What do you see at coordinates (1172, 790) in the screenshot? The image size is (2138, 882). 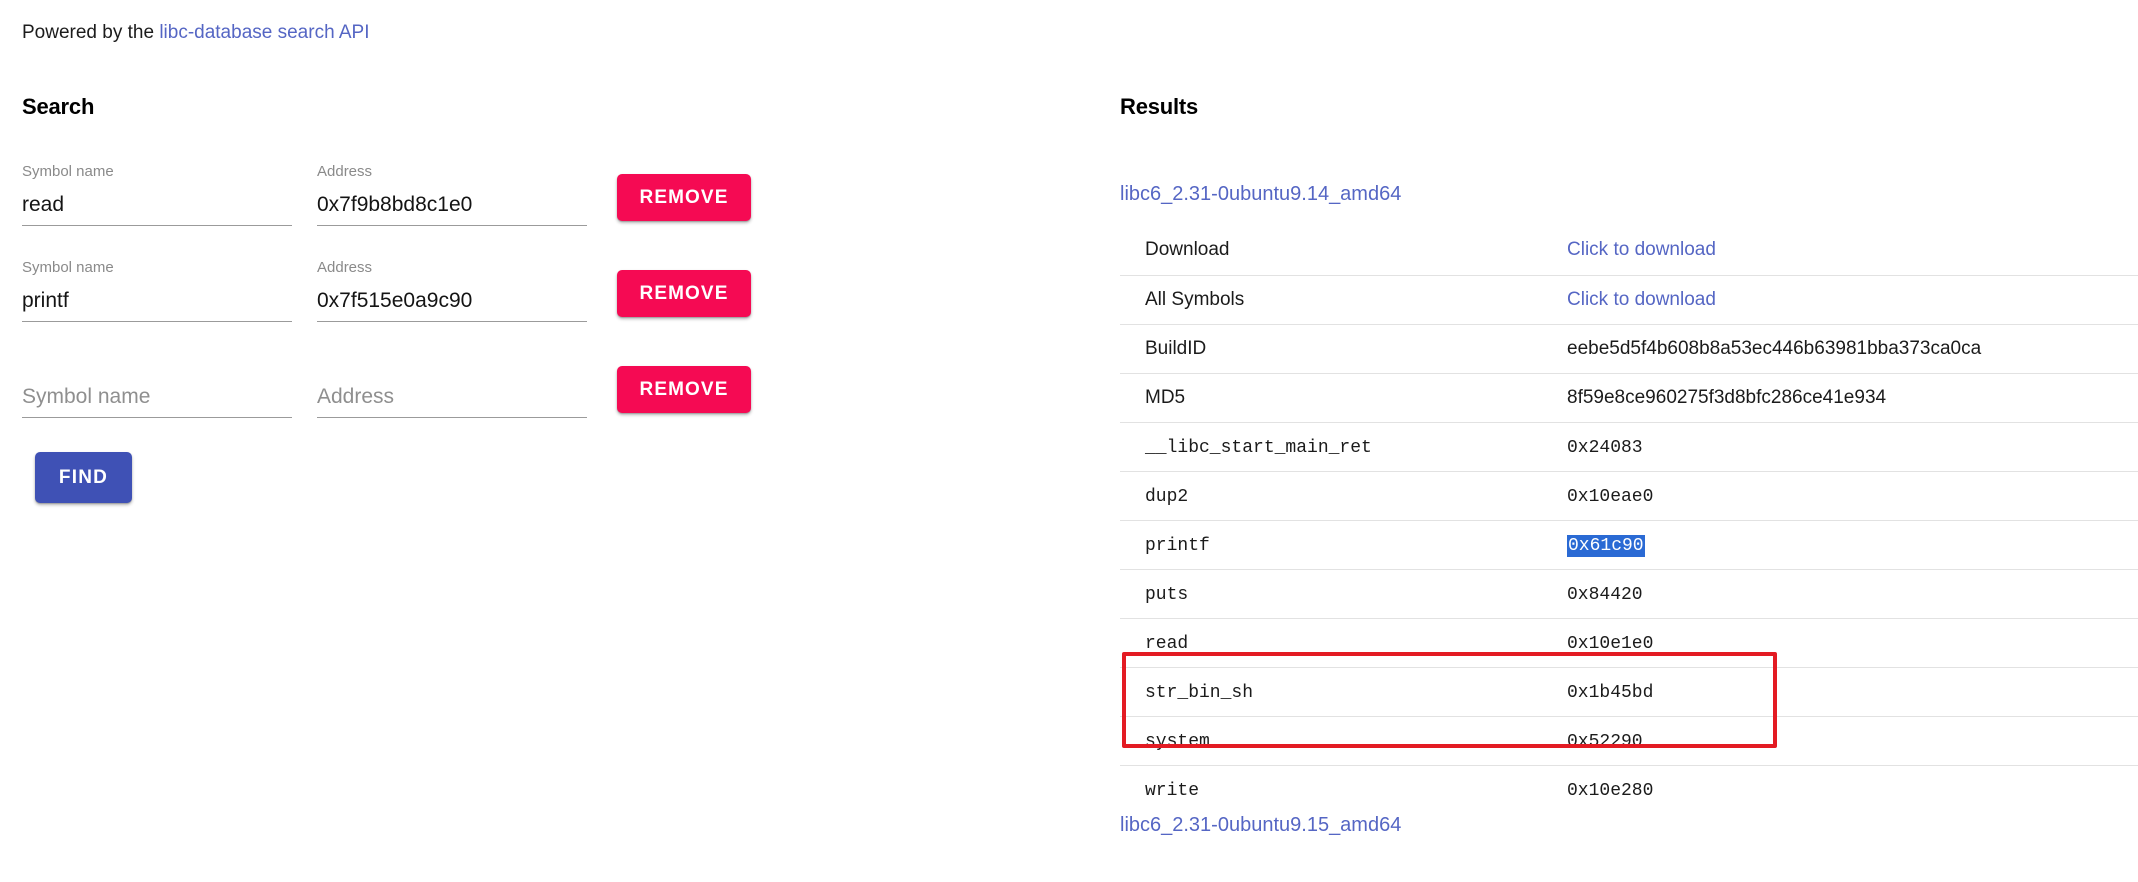 I see `result-key-label: write` at bounding box center [1172, 790].